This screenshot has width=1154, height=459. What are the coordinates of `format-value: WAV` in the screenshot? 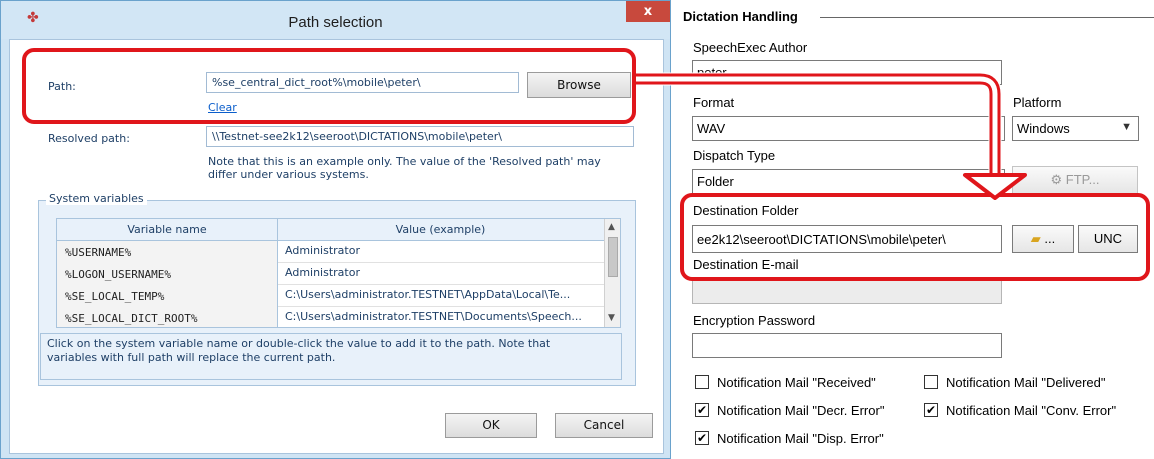 It's located at (711, 128).